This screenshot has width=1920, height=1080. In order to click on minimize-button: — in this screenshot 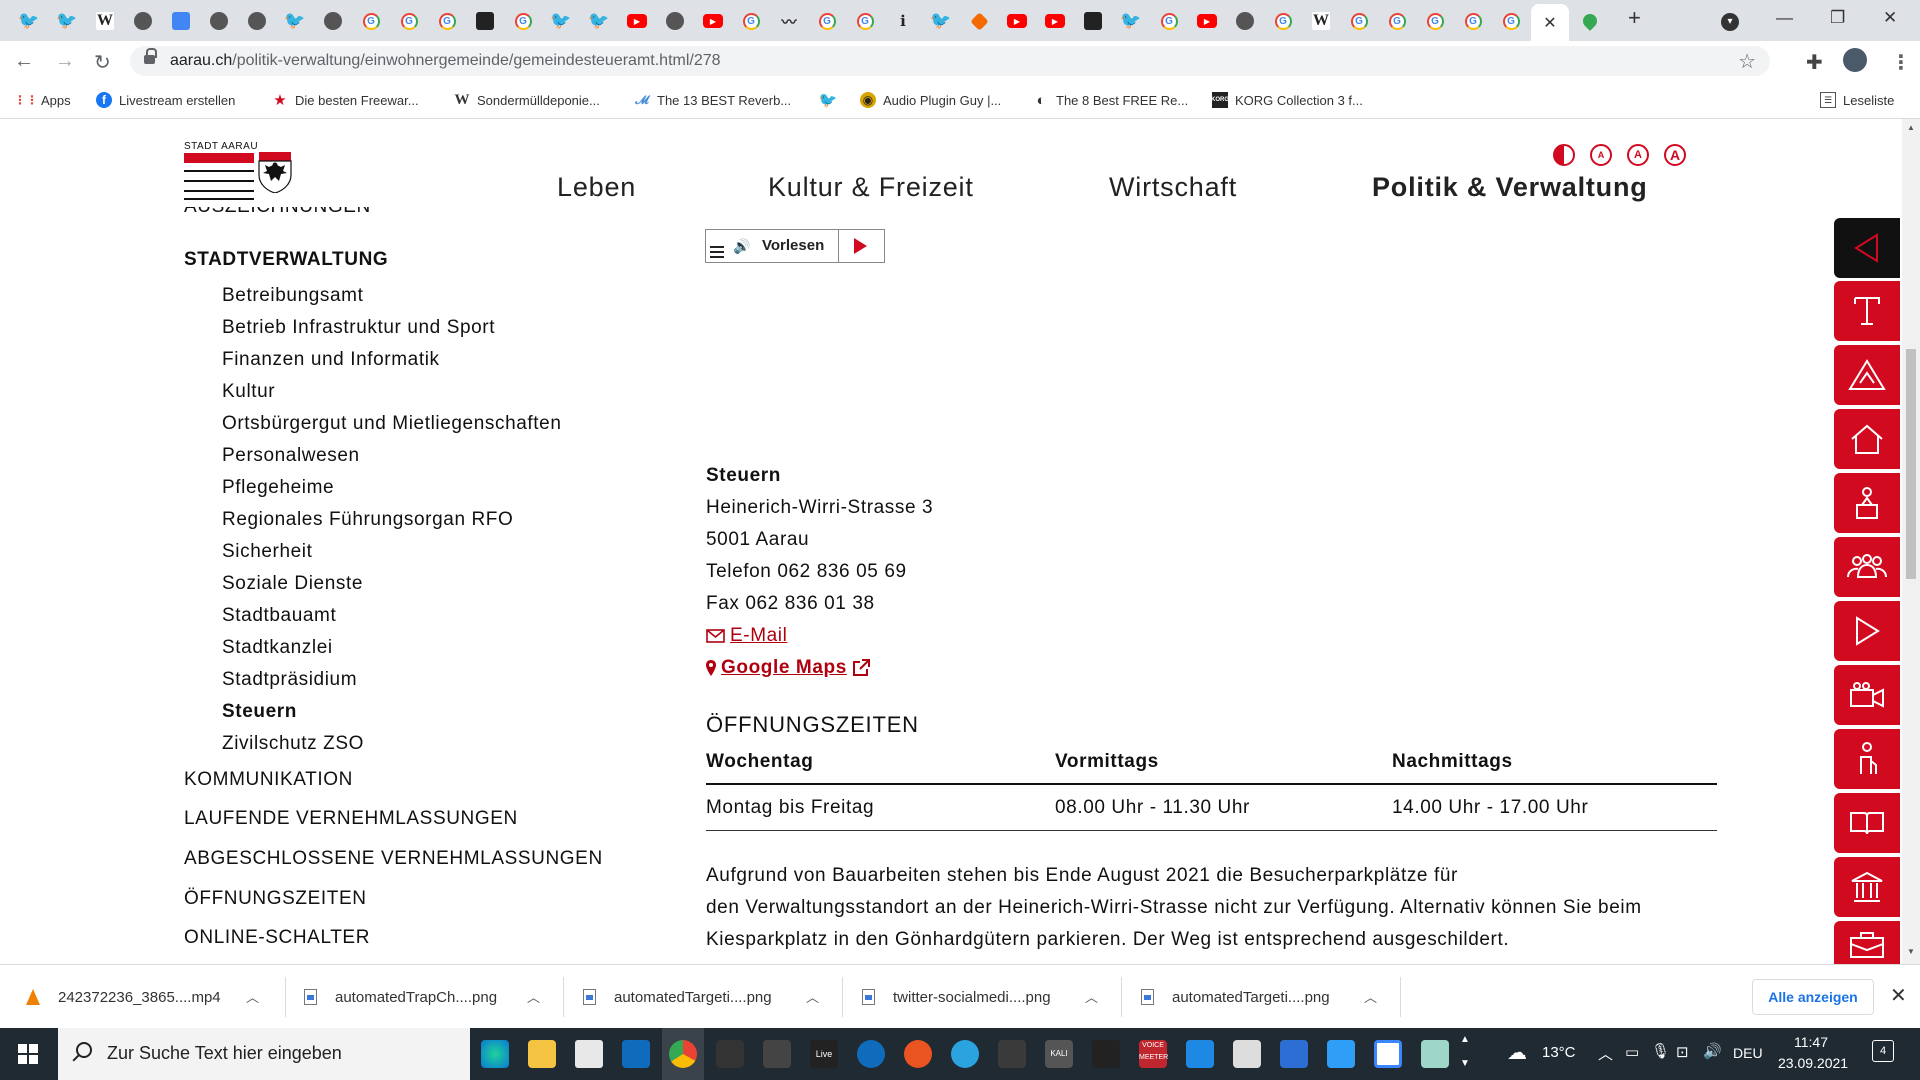, I will do `click(1784, 18)`.